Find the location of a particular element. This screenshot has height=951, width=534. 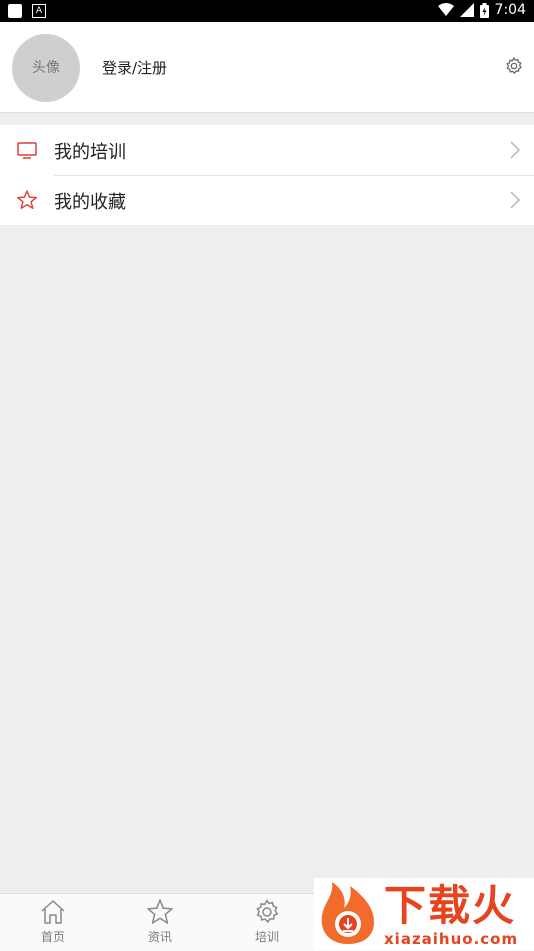

flame-logo-icon is located at coordinates (347, 913).